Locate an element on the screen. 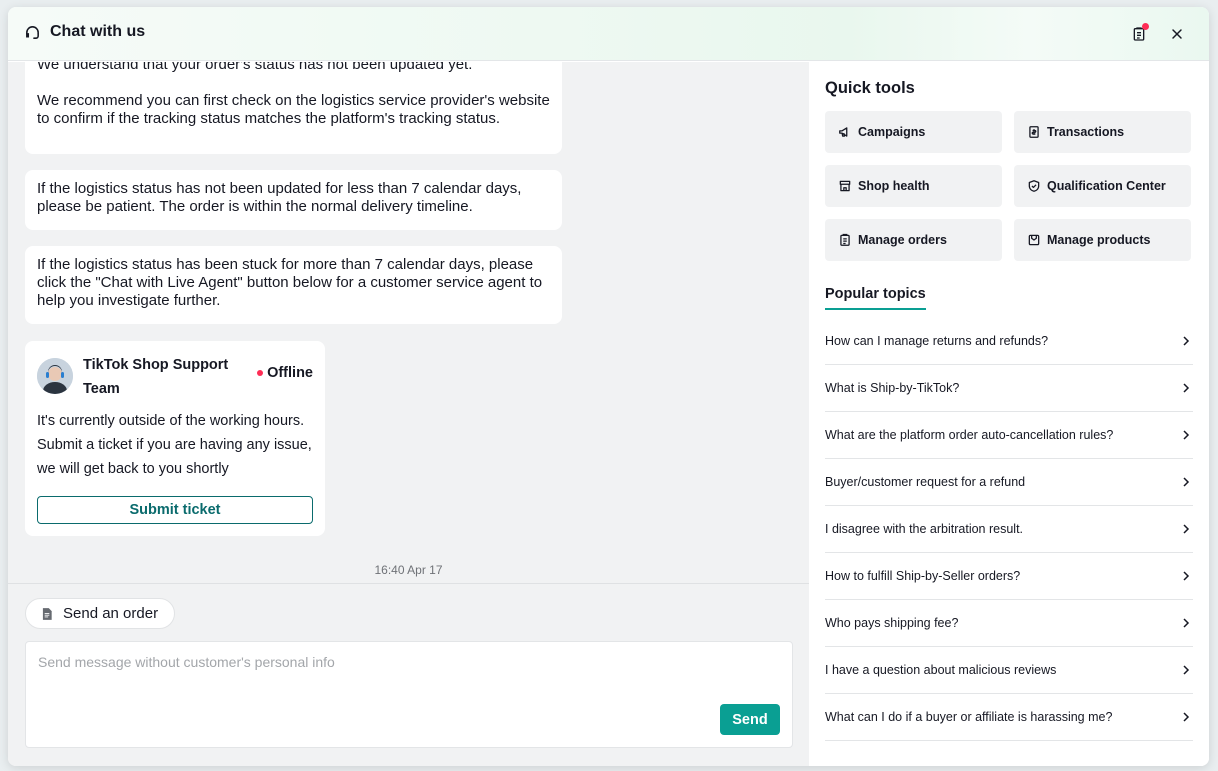 The image size is (1218, 771). message-box: Send is located at coordinates (409, 694).